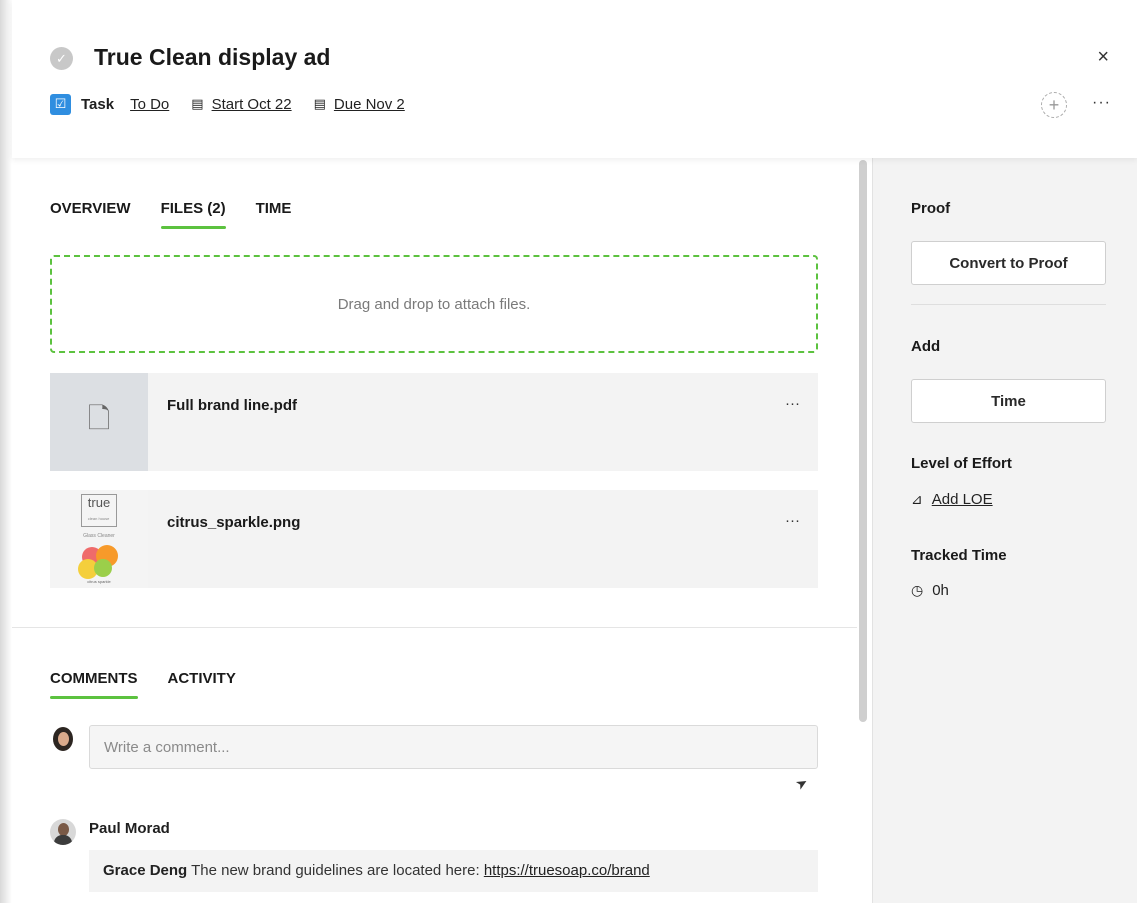  What do you see at coordinates (90, 214) in the screenshot?
I see `tab-overview: OVERVIEW` at bounding box center [90, 214].